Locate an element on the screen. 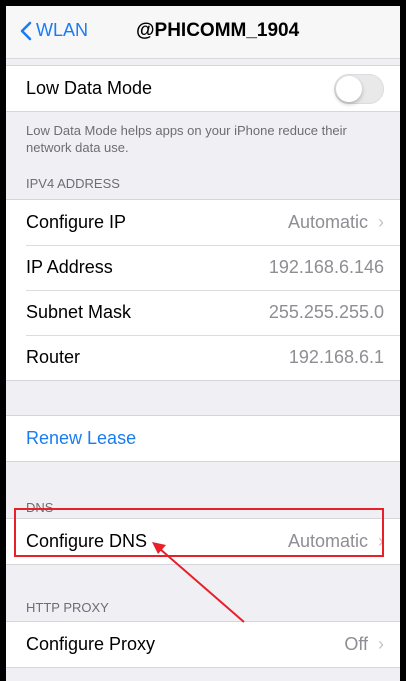 The height and width of the screenshot is (681, 406). back-label: WLAN is located at coordinates (62, 30).